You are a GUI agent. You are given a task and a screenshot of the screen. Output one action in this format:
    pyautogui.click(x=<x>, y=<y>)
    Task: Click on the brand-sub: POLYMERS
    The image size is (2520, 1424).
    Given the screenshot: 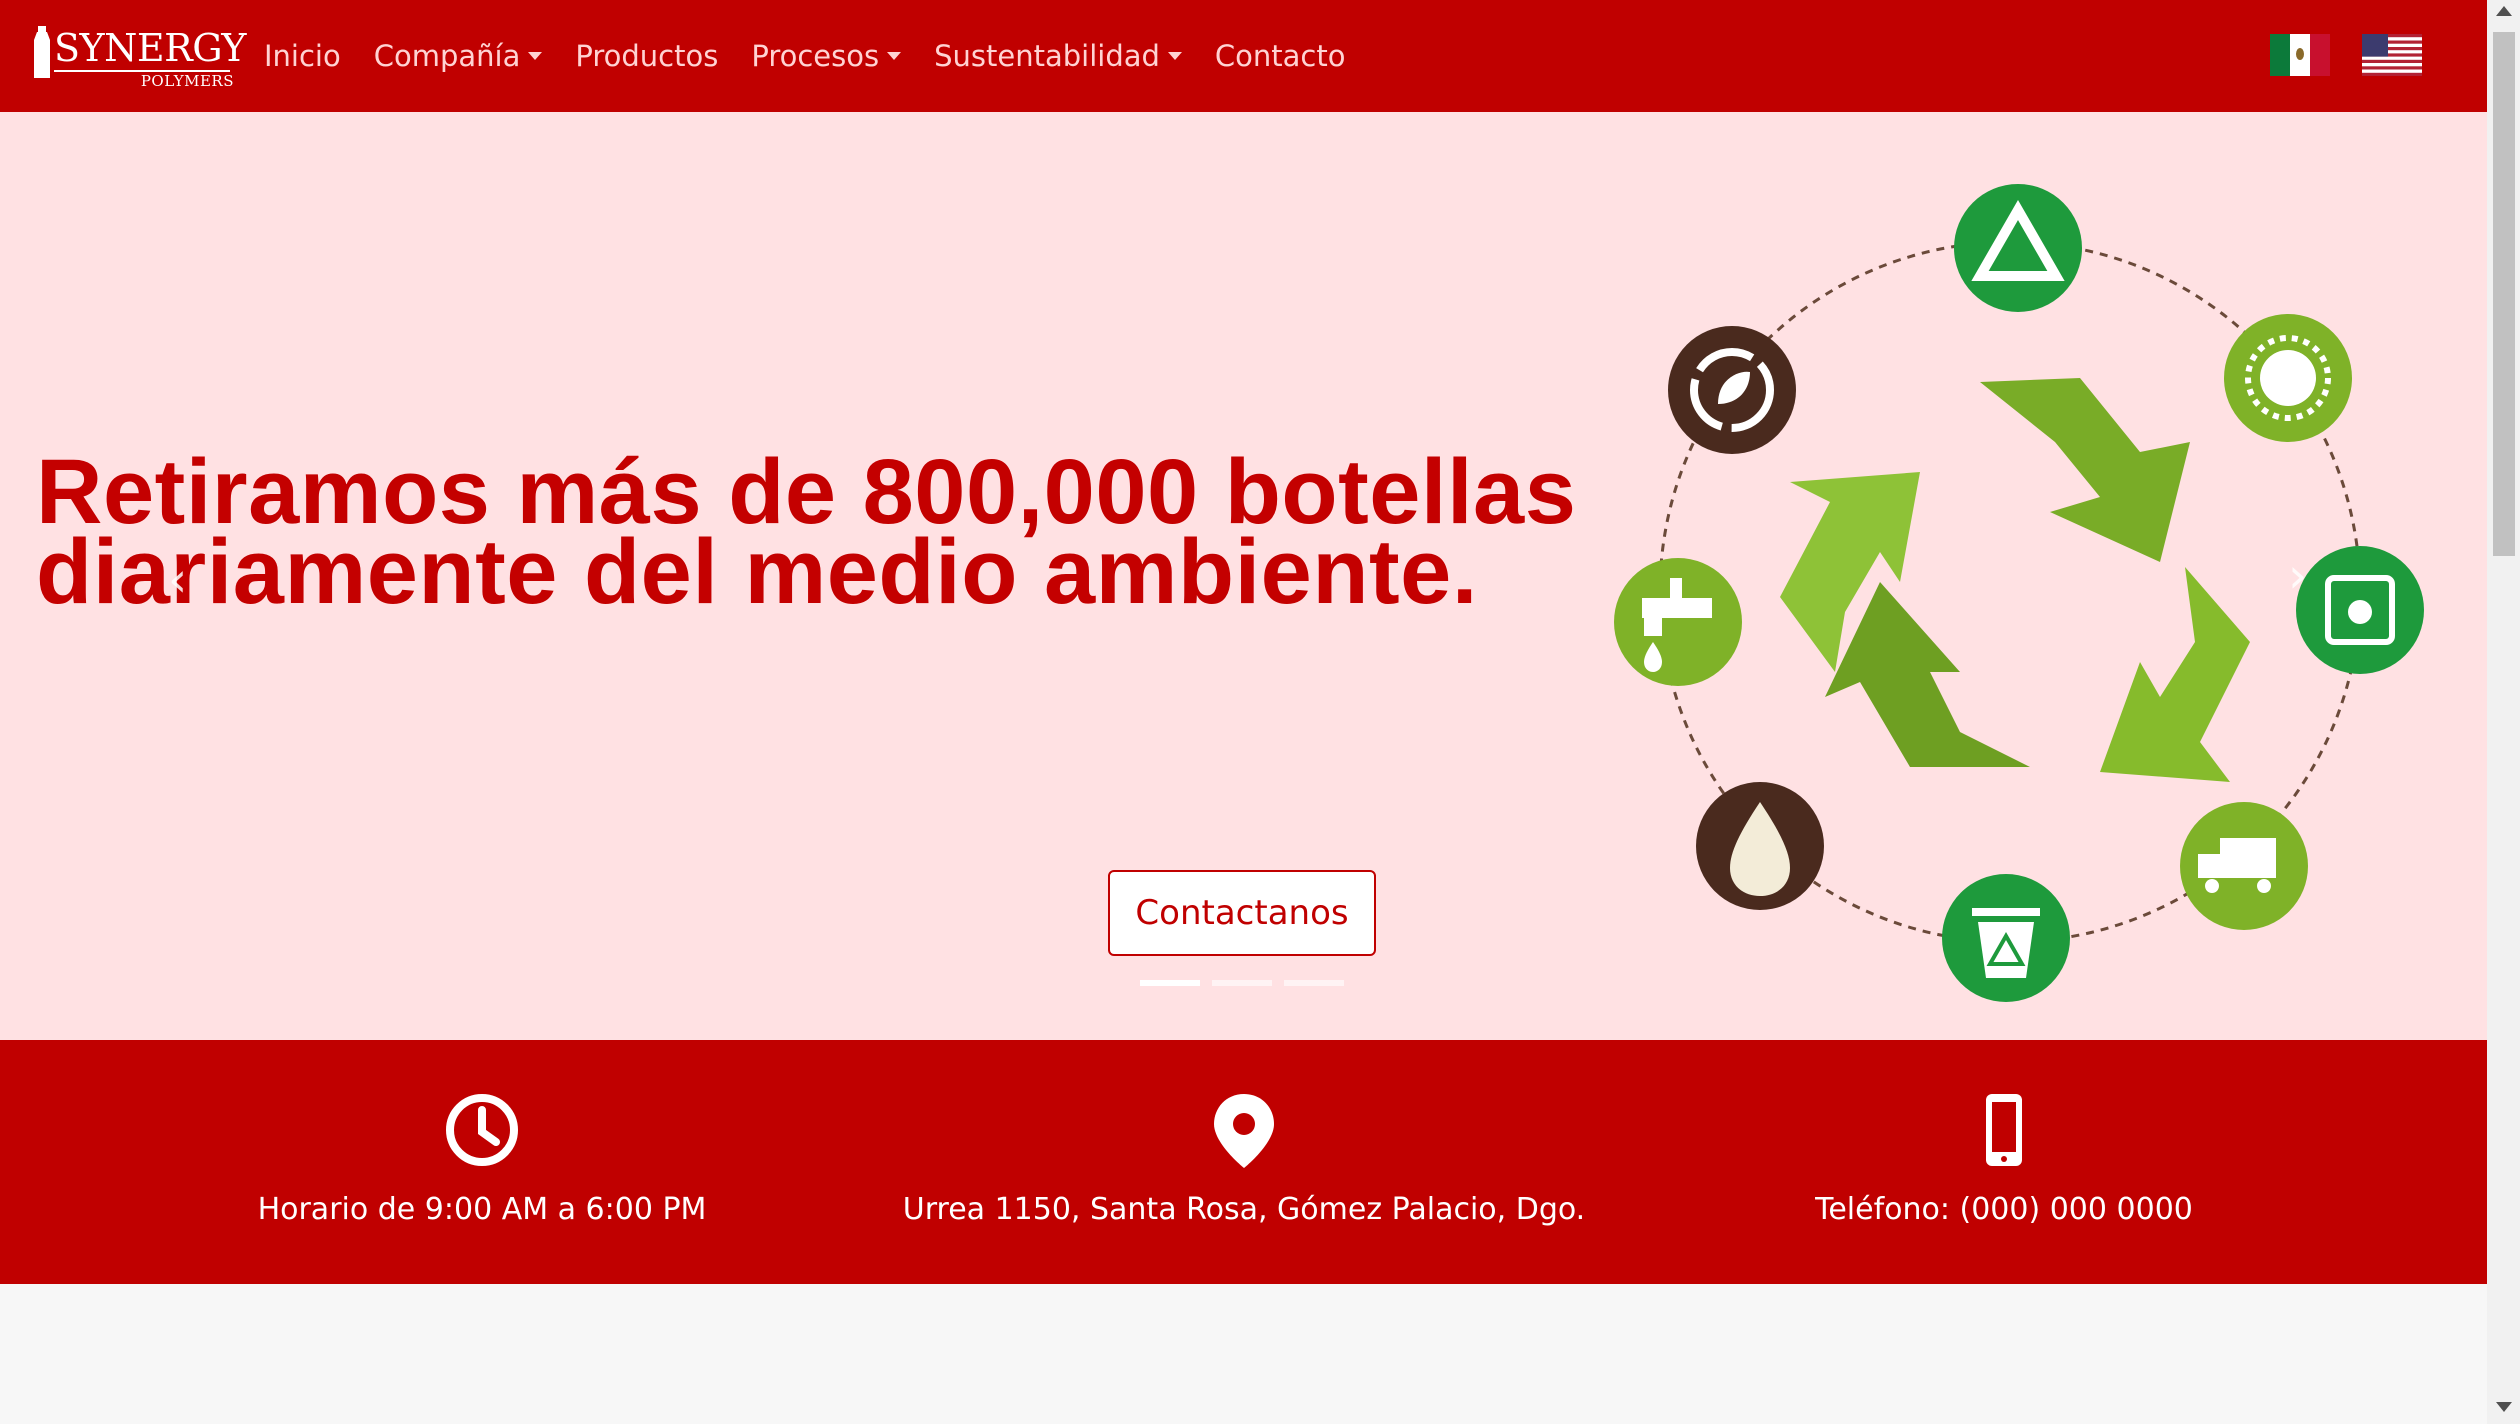 What is the action you would take?
    pyautogui.click(x=187, y=81)
    